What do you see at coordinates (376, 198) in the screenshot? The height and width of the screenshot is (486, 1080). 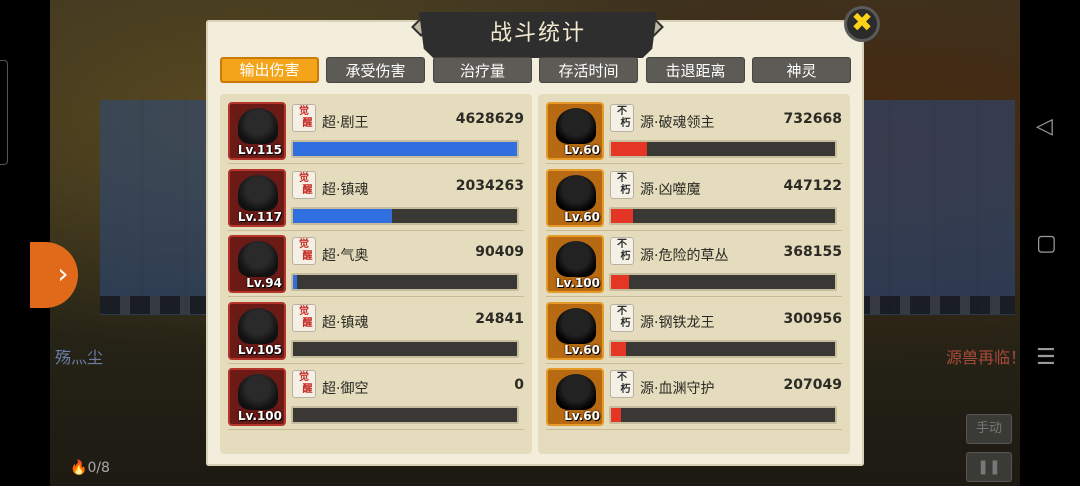 I see `unit-row: Lv.117 觉醒超·镇魂 2034263` at bounding box center [376, 198].